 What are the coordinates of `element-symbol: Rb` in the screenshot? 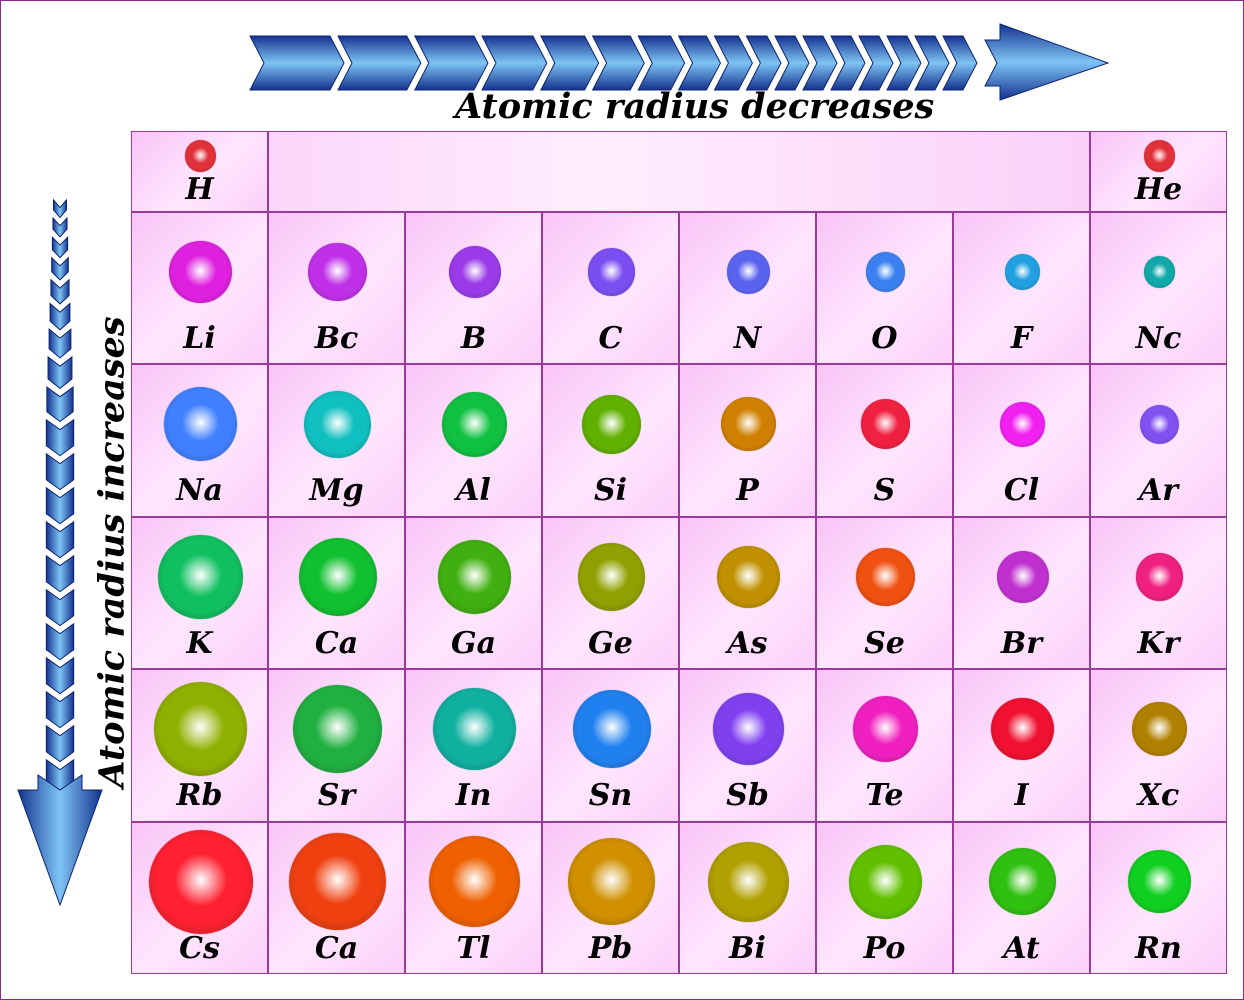 It's located at (199, 796).